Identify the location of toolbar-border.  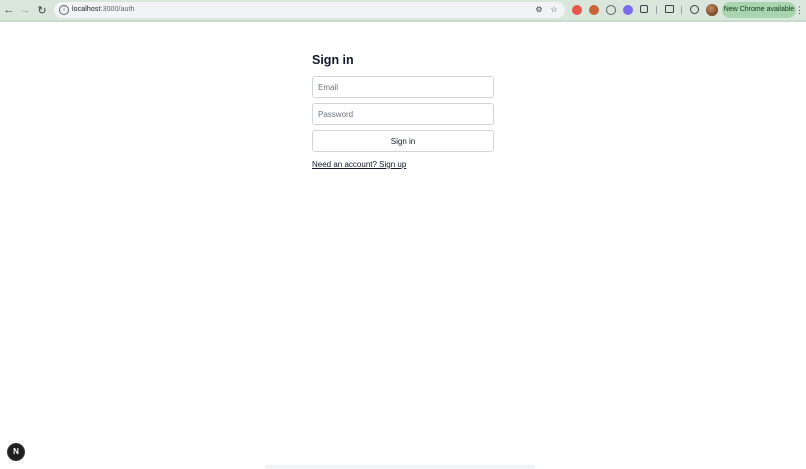
(403, 21).